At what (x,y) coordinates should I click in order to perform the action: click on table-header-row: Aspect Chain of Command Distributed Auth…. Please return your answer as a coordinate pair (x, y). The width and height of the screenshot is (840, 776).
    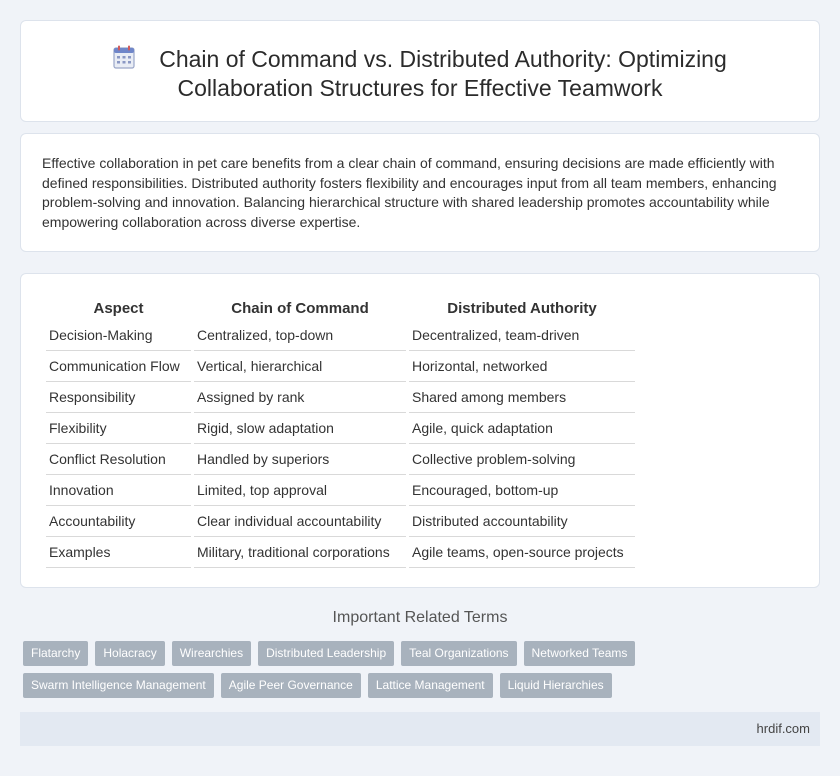
    Looking at the image, I should click on (340, 308).